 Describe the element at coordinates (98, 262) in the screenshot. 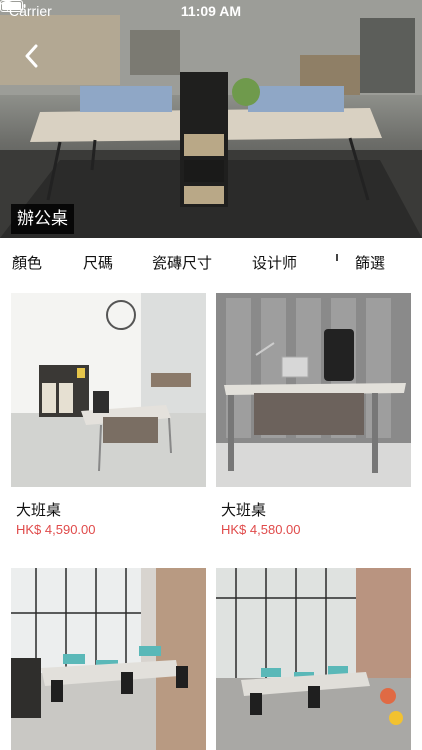

I see `filter-size: 尺碼` at that location.